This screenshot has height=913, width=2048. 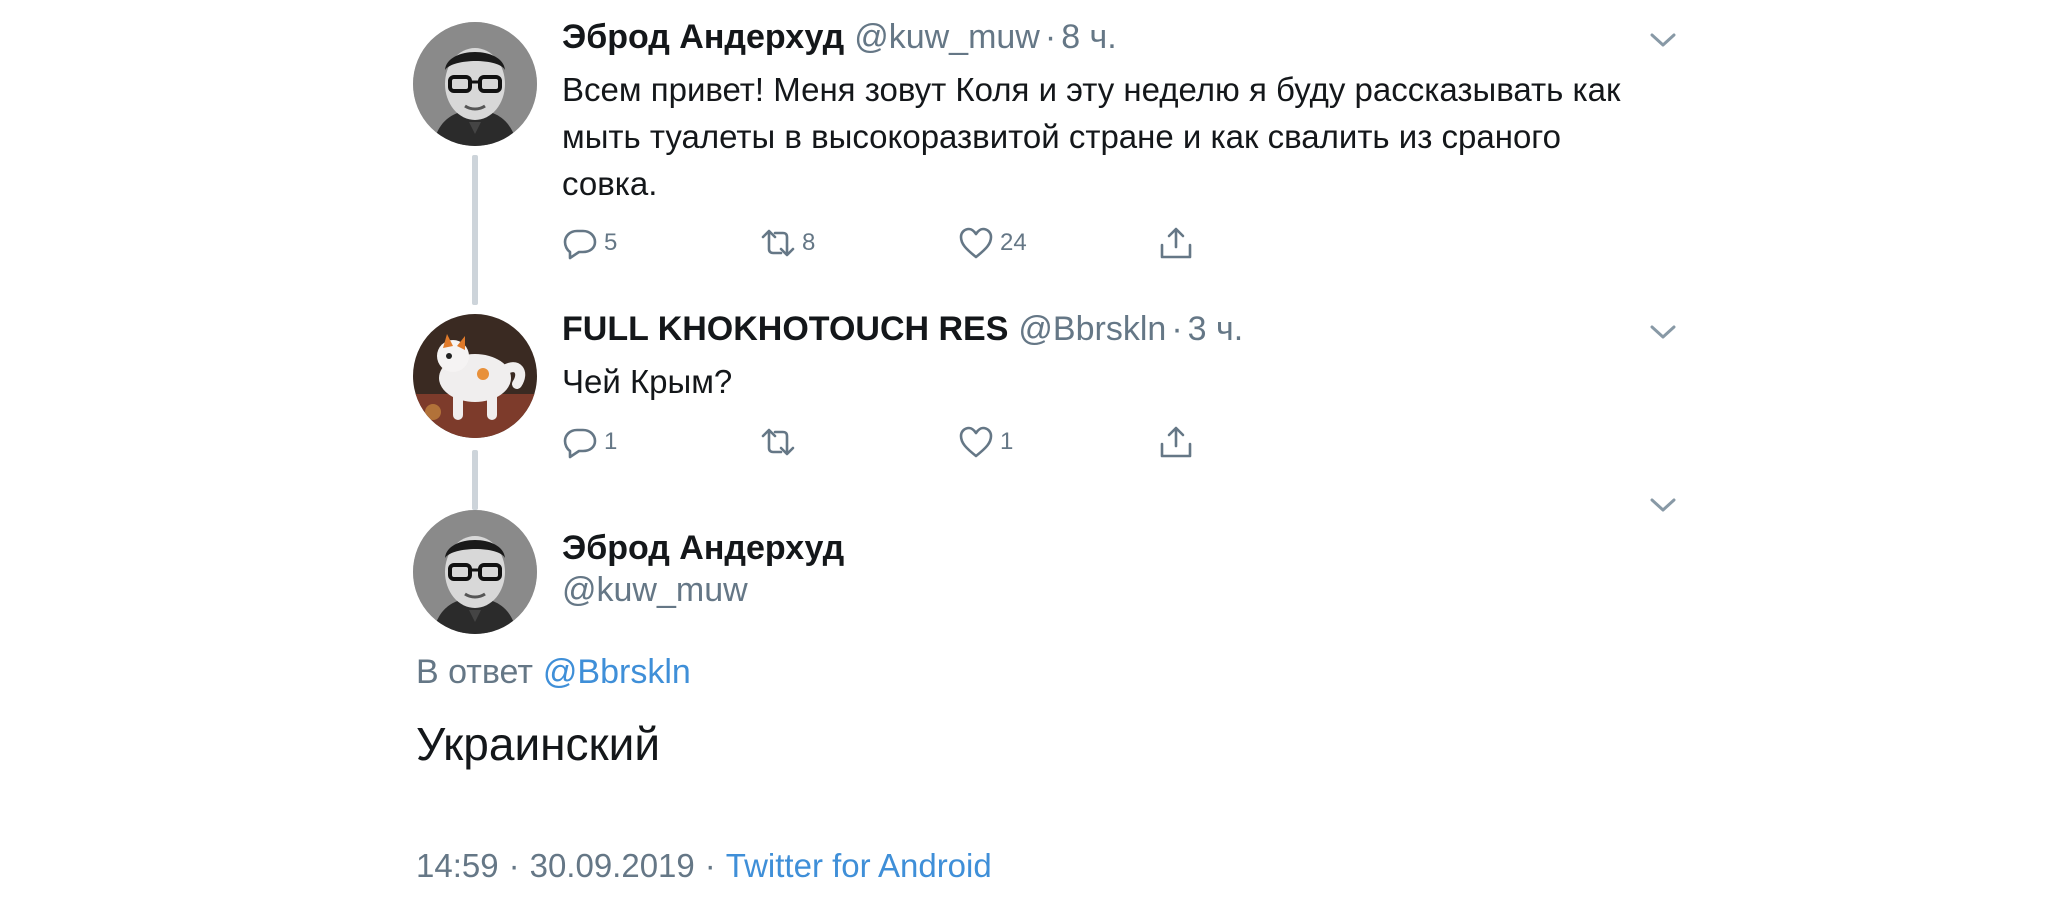 I want to click on retweet-button: 8, so click(x=787, y=243).